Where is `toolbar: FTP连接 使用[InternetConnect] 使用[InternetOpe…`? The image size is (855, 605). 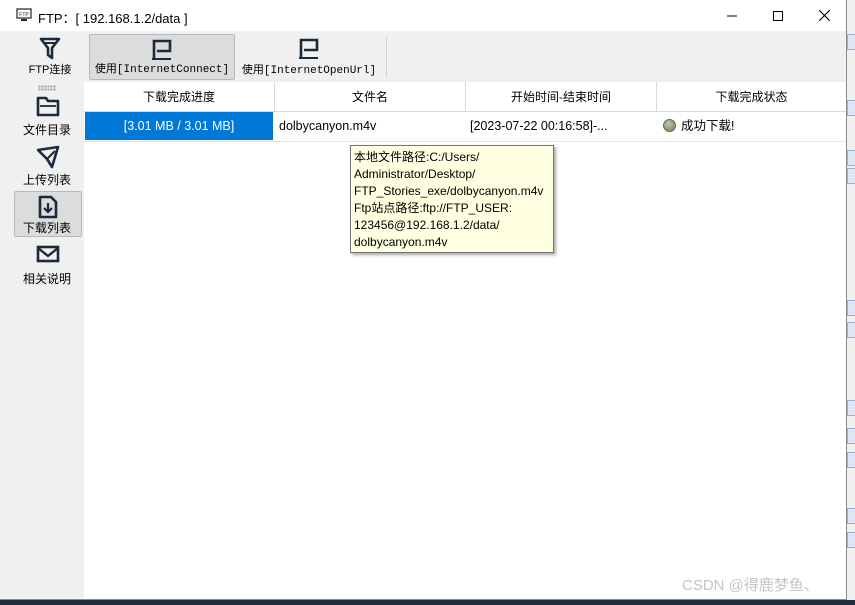 toolbar: FTP连接 使用[InternetConnect] 使用[InternetOpe… is located at coordinates (423, 57).